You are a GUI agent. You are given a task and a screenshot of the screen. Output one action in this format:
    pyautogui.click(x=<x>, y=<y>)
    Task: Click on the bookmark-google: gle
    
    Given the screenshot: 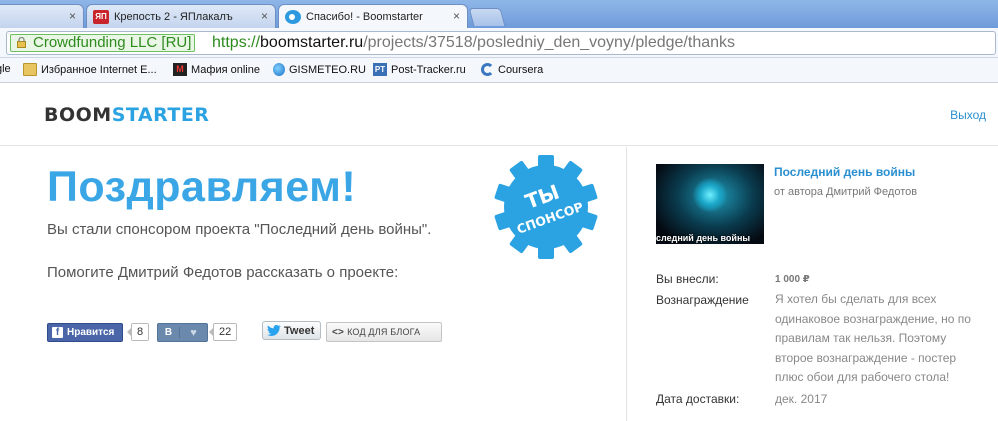 What is the action you would take?
    pyautogui.click(x=5, y=69)
    